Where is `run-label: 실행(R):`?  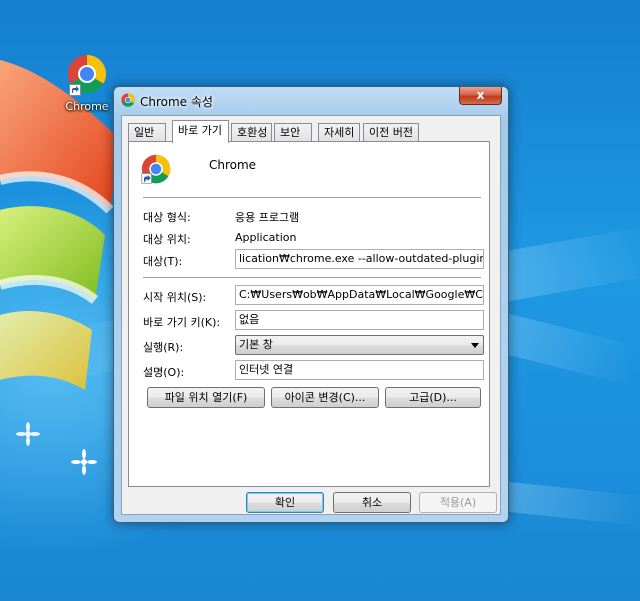
run-label: 실행(R): is located at coordinates (163, 347).